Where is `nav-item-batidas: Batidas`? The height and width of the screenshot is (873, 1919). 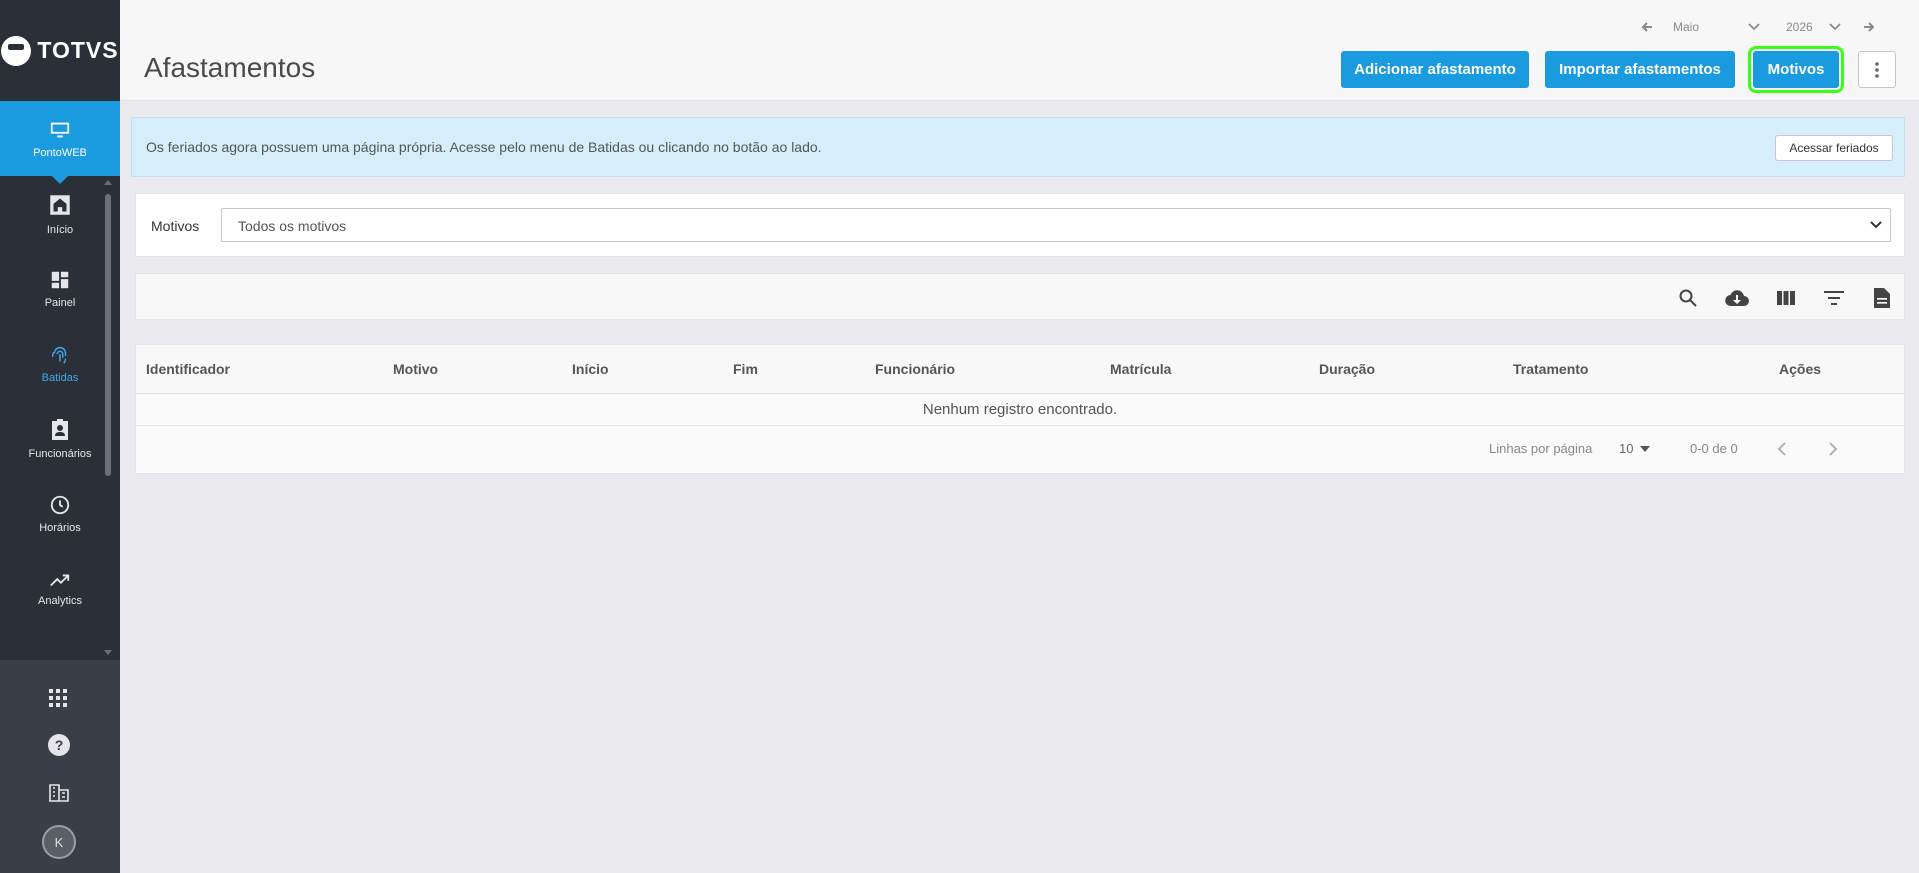
nav-item-batidas: Batidas is located at coordinates (60, 363).